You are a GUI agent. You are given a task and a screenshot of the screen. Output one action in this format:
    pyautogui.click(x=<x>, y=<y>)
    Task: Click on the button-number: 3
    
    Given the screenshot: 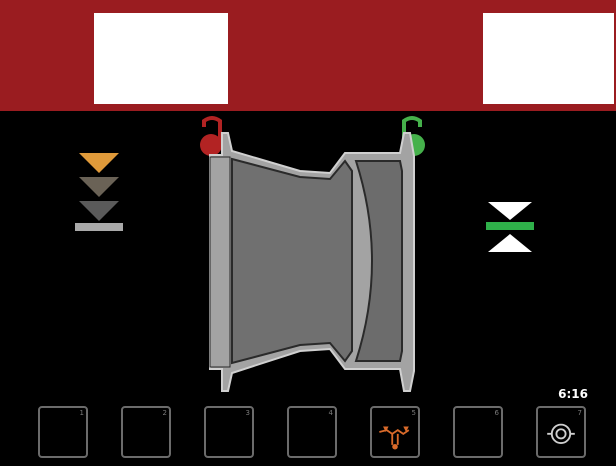 What is the action you would take?
    pyautogui.click(x=247, y=413)
    